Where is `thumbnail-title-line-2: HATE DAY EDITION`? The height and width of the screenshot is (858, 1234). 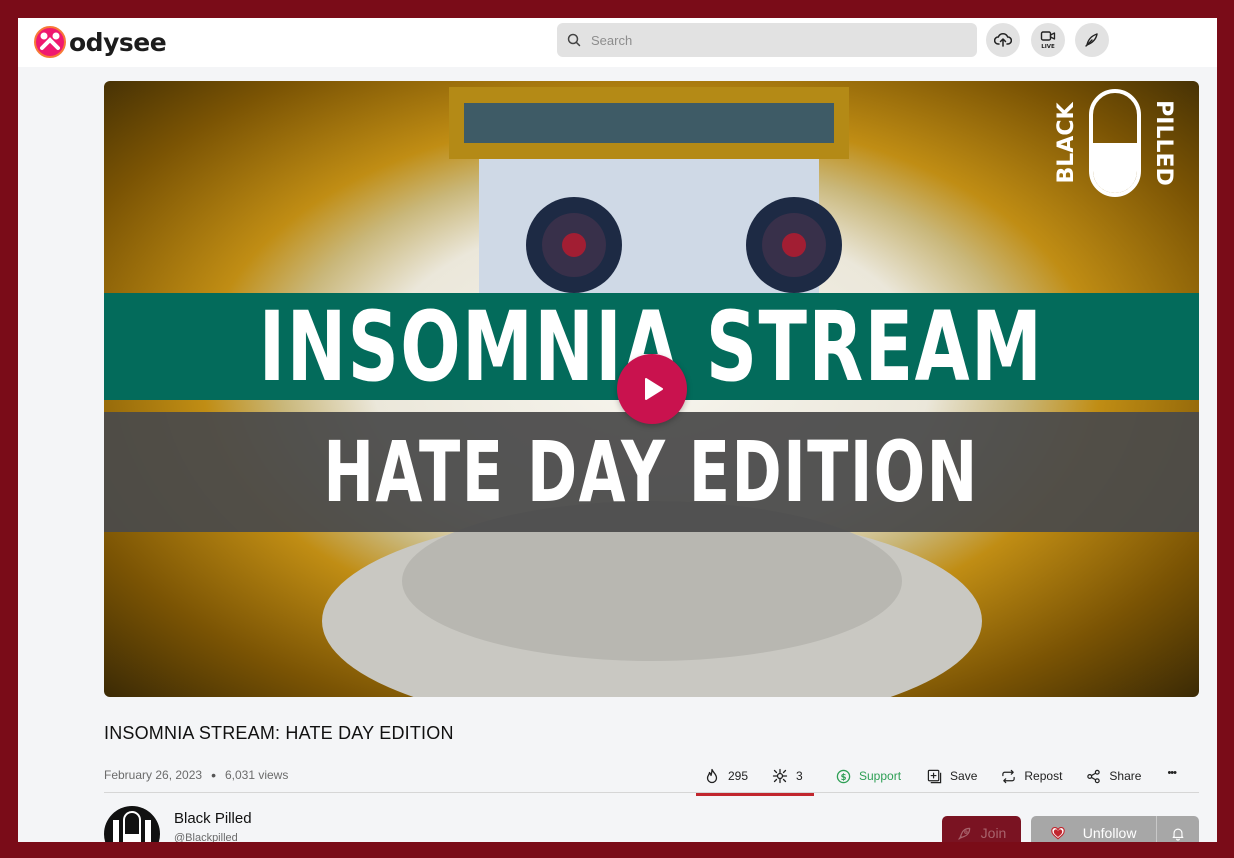 thumbnail-title-line-2: HATE DAY EDITION is located at coordinates (651, 472).